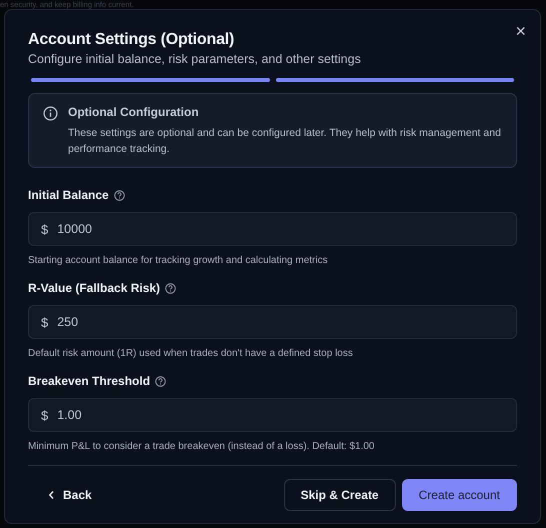 The image size is (546, 528). Describe the element at coordinates (202, 446) in the screenshot. I see `field-hint: Minimum P&L to consider a trade breakeven (instead of a loss). Default: $1.00` at that location.